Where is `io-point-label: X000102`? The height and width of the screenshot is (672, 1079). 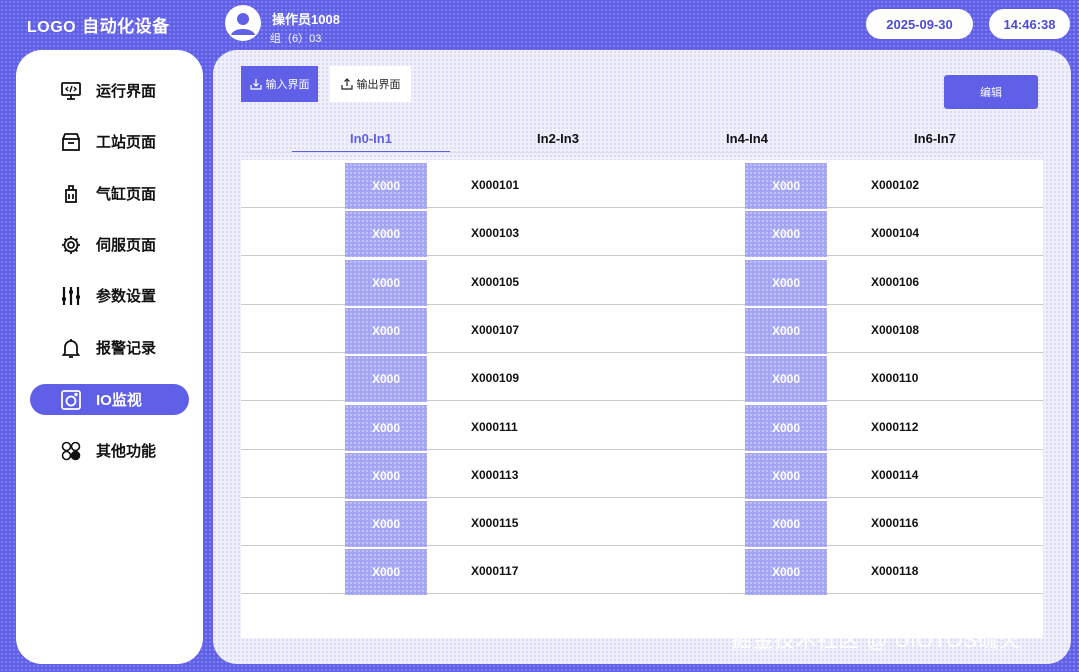 io-point-label: X000102 is located at coordinates (895, 185).